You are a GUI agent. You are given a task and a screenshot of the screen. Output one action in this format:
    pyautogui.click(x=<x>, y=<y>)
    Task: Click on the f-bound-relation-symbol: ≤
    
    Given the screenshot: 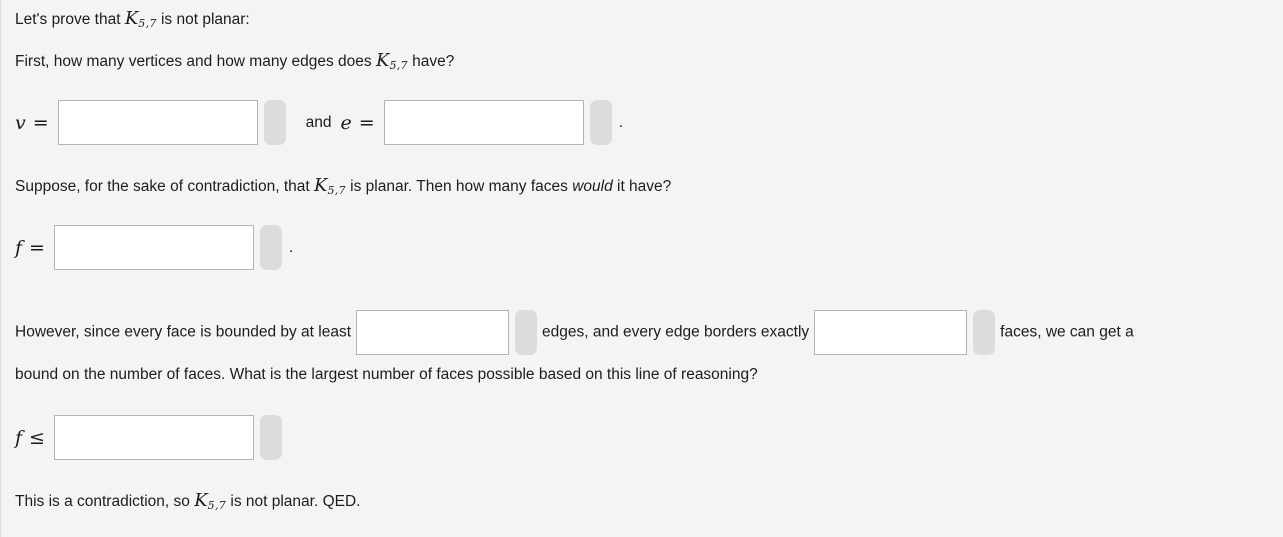 What is the action you would take?
    pyautogui.click(x=37, y=437)
    